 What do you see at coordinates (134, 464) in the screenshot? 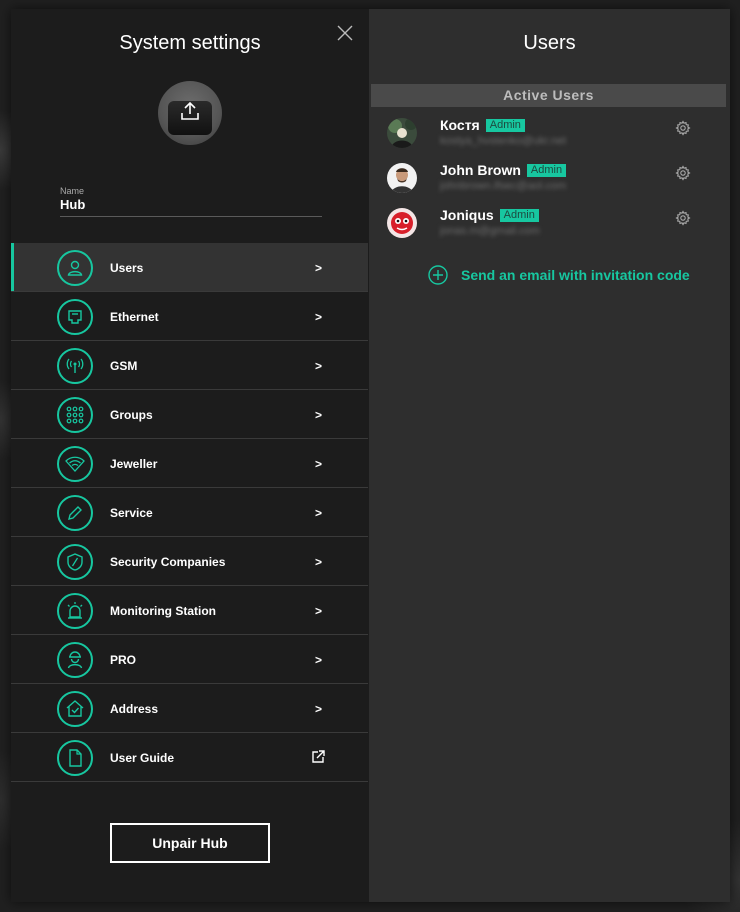
I see `menu-item-label: Jeweller` at bounding box center [134, 464].